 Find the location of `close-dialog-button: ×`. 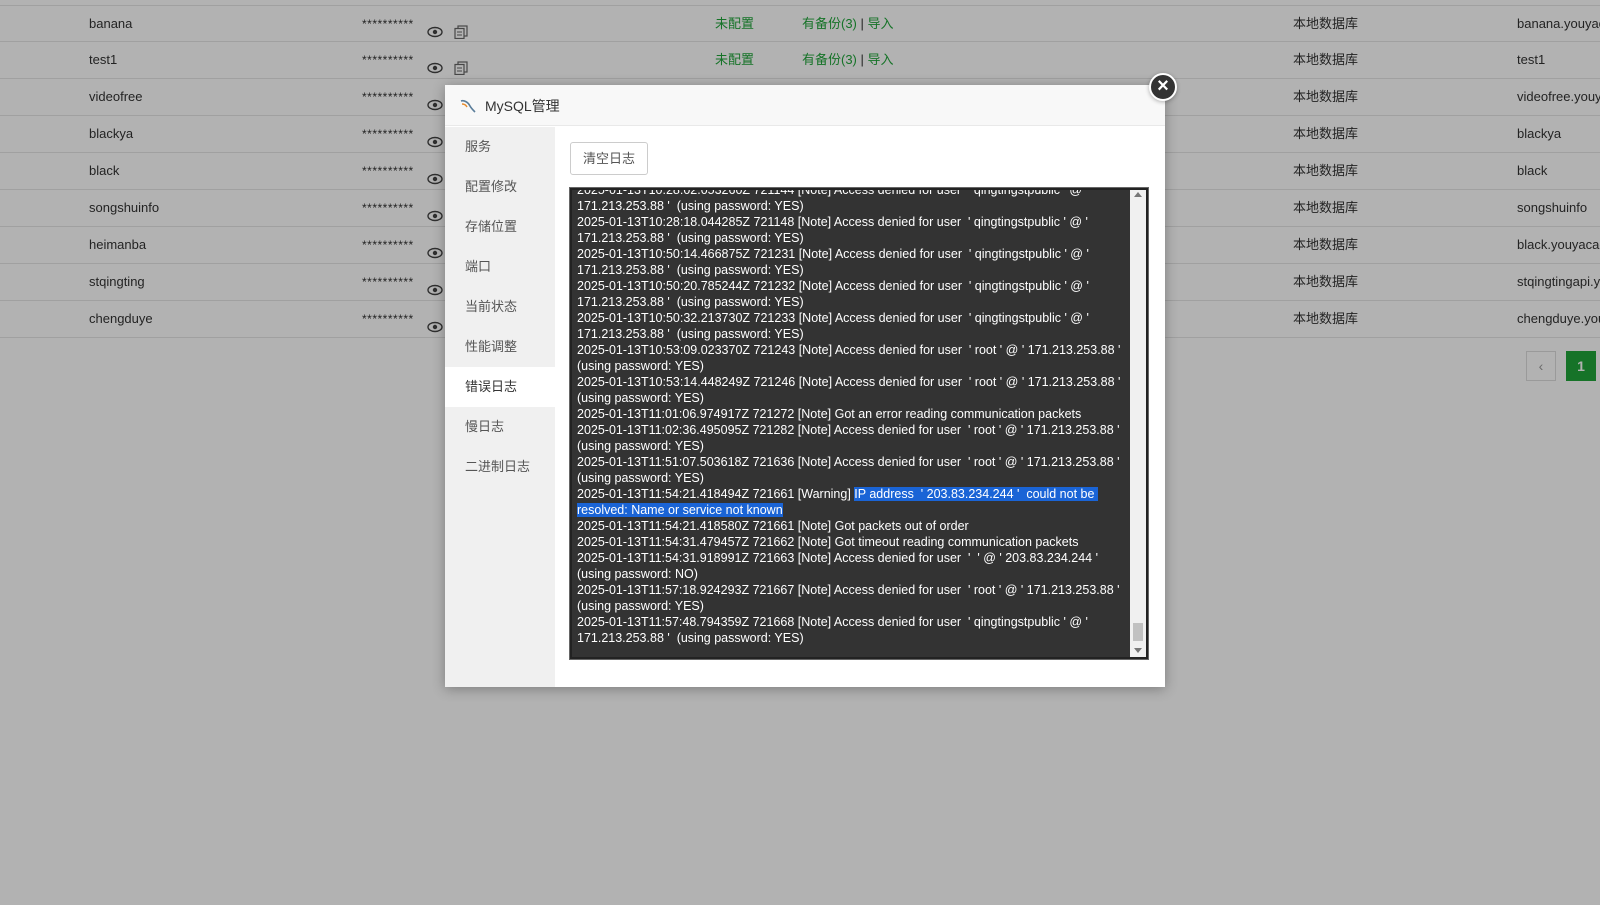

close-dialog-button: × is located at coordinates (1163, 87).